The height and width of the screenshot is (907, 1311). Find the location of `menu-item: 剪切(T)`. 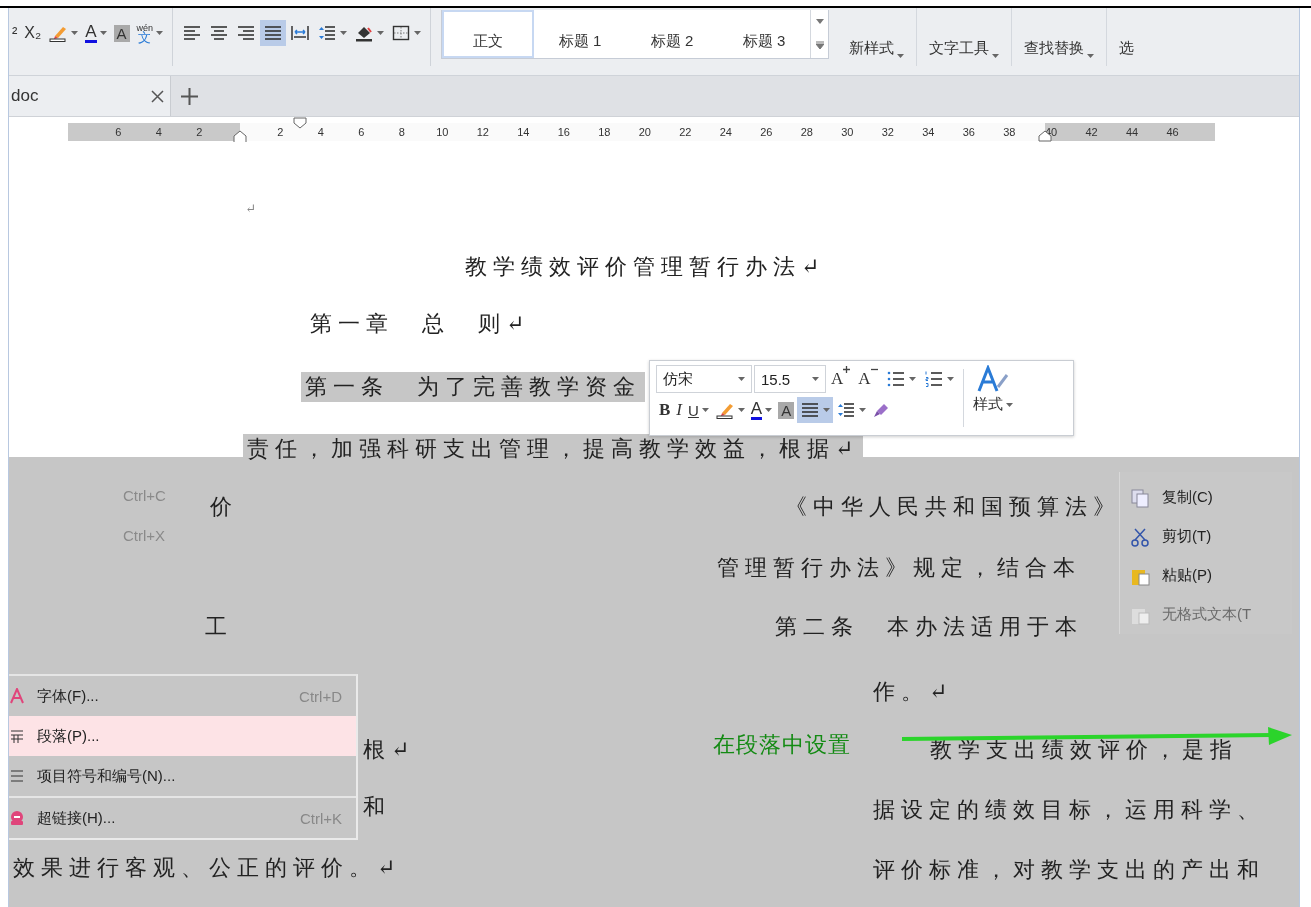

menu-item: 剪切(T) is located at coordinates (1206, 536).